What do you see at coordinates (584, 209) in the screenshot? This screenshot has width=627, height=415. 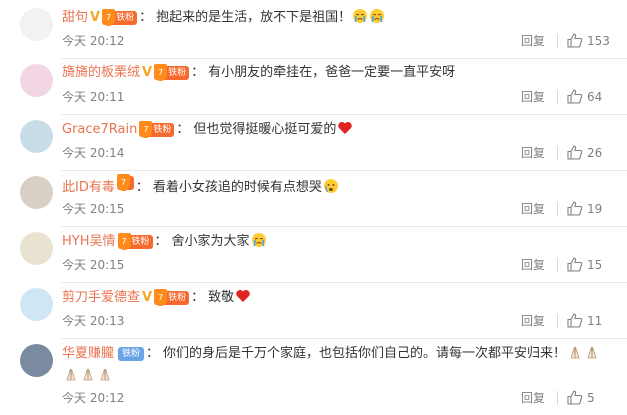 I see `like-button: 19` at bounding box center [584, 209].